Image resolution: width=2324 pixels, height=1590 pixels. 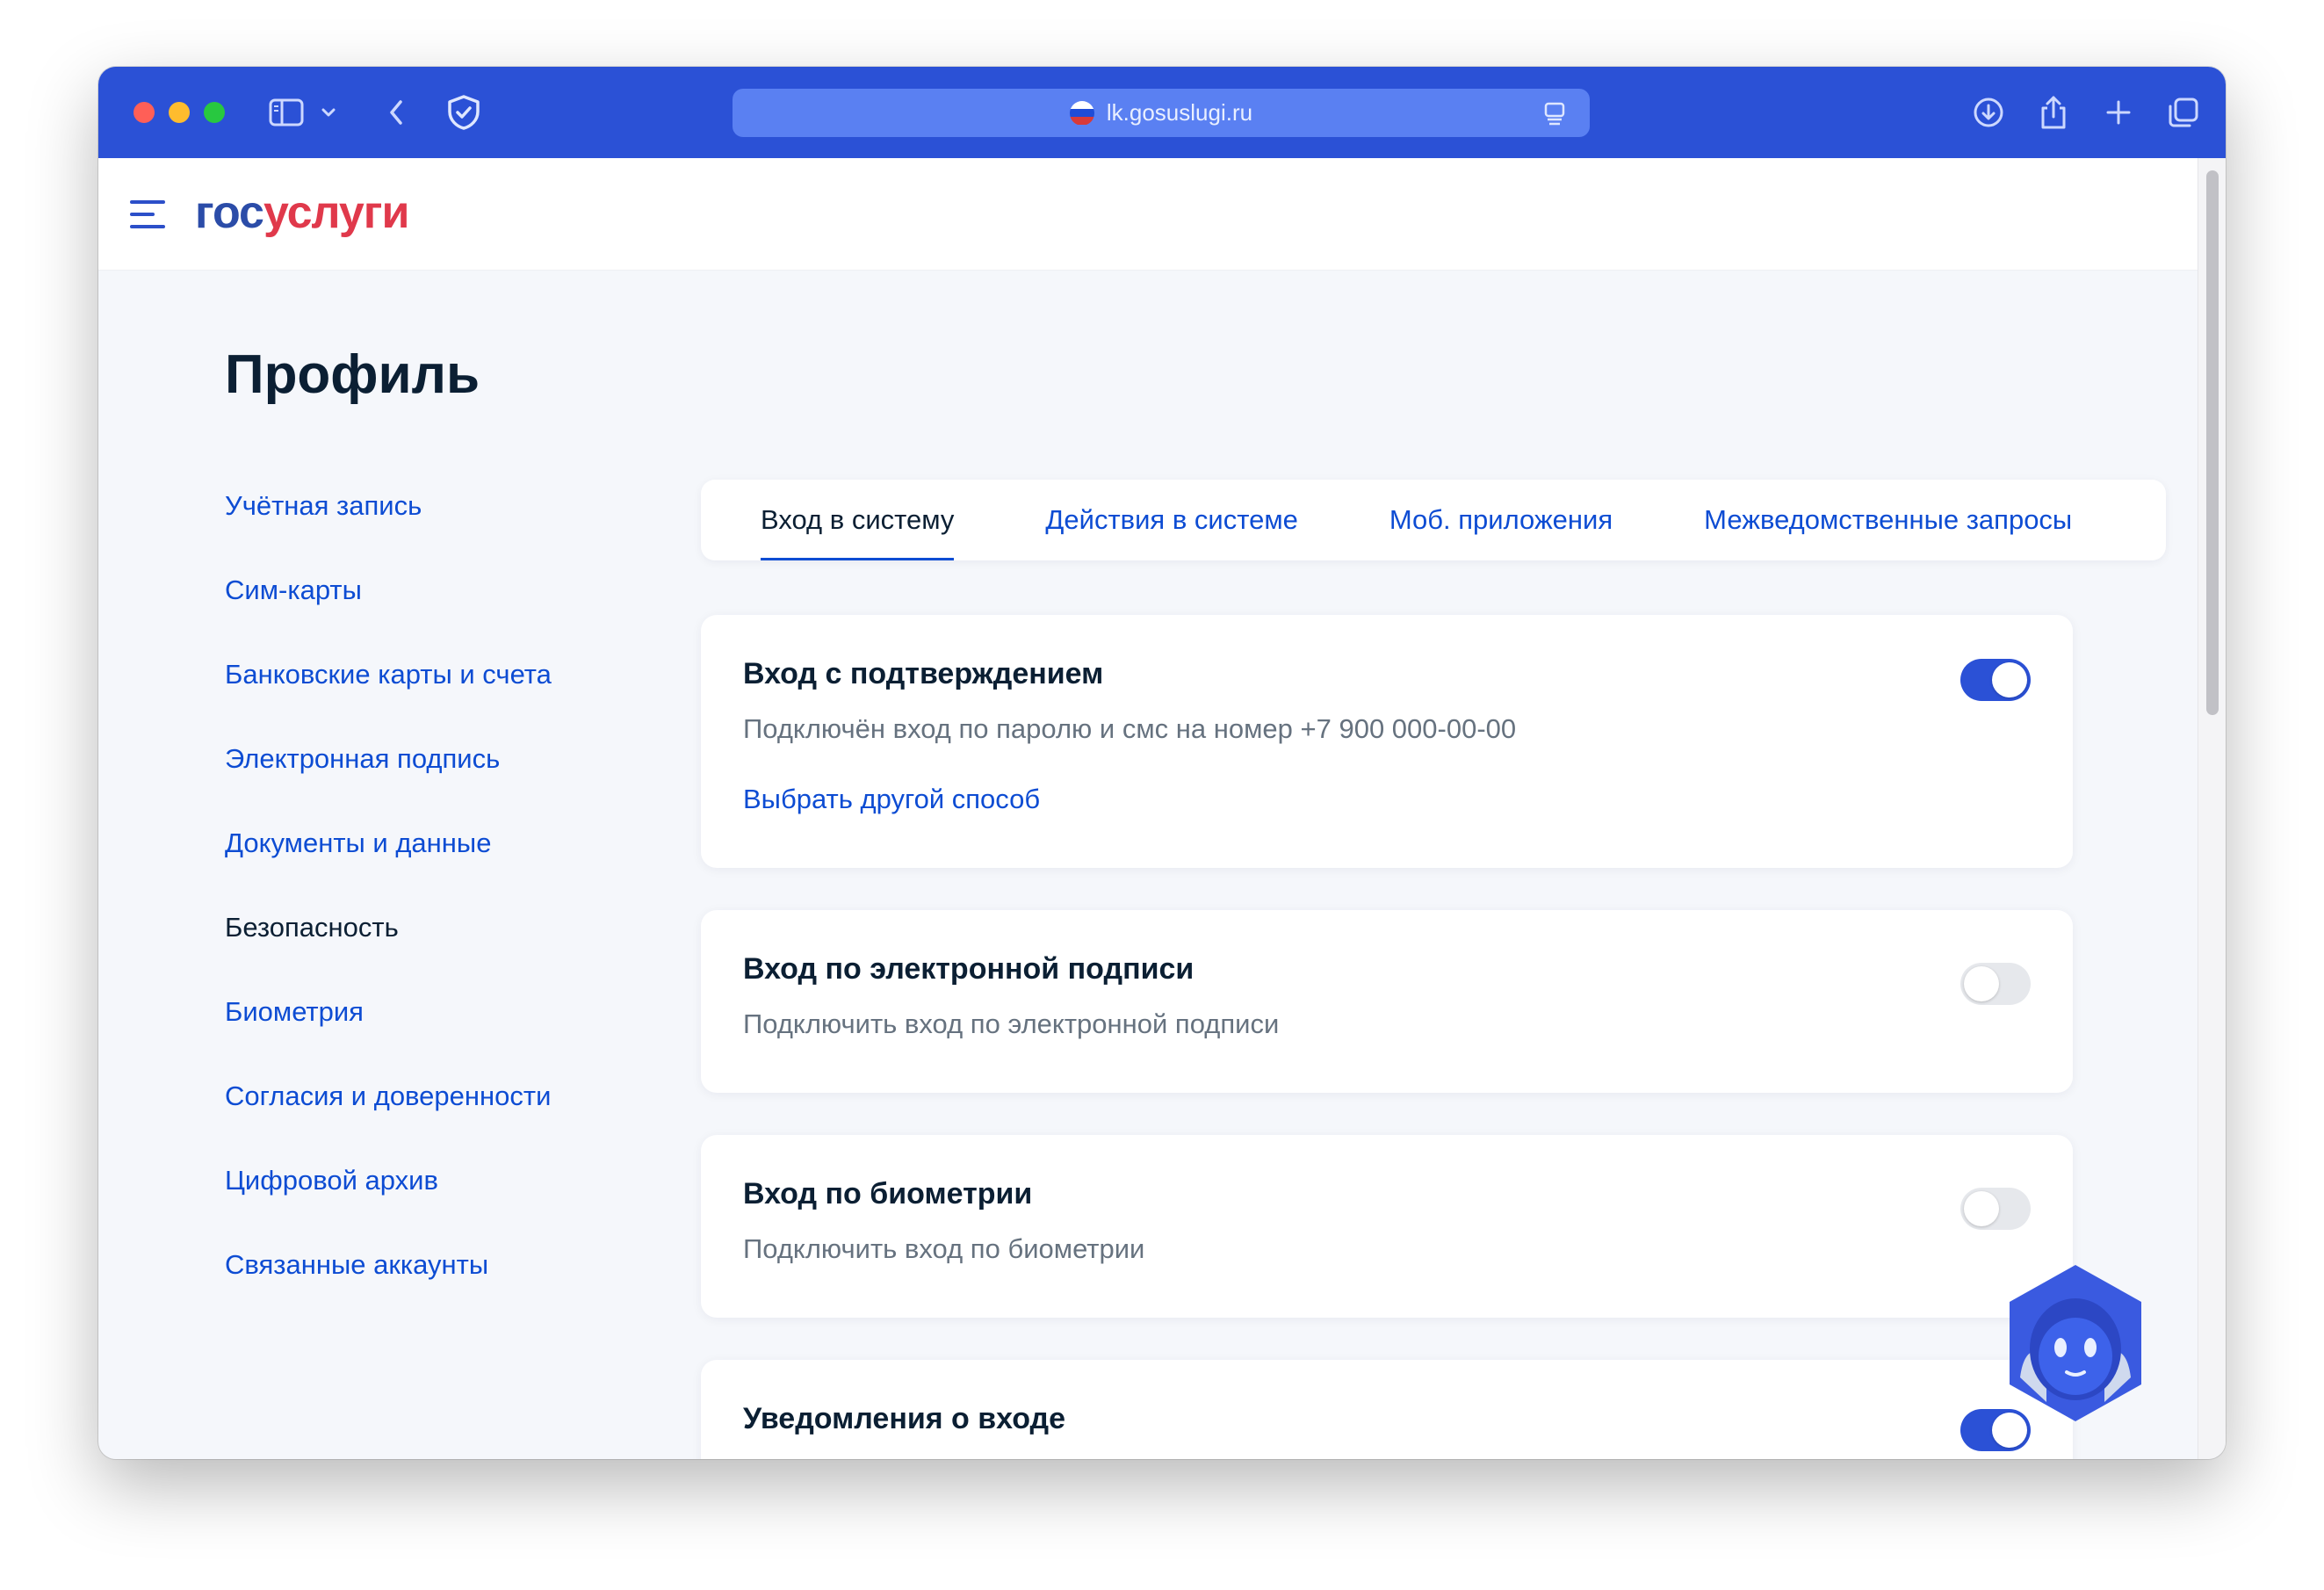 What do you see at coordinates (388, 1205) in the screenshot?
I see `sidebar-item-digital-archive: Цифровой архив` at bounding box center [388, 1205].